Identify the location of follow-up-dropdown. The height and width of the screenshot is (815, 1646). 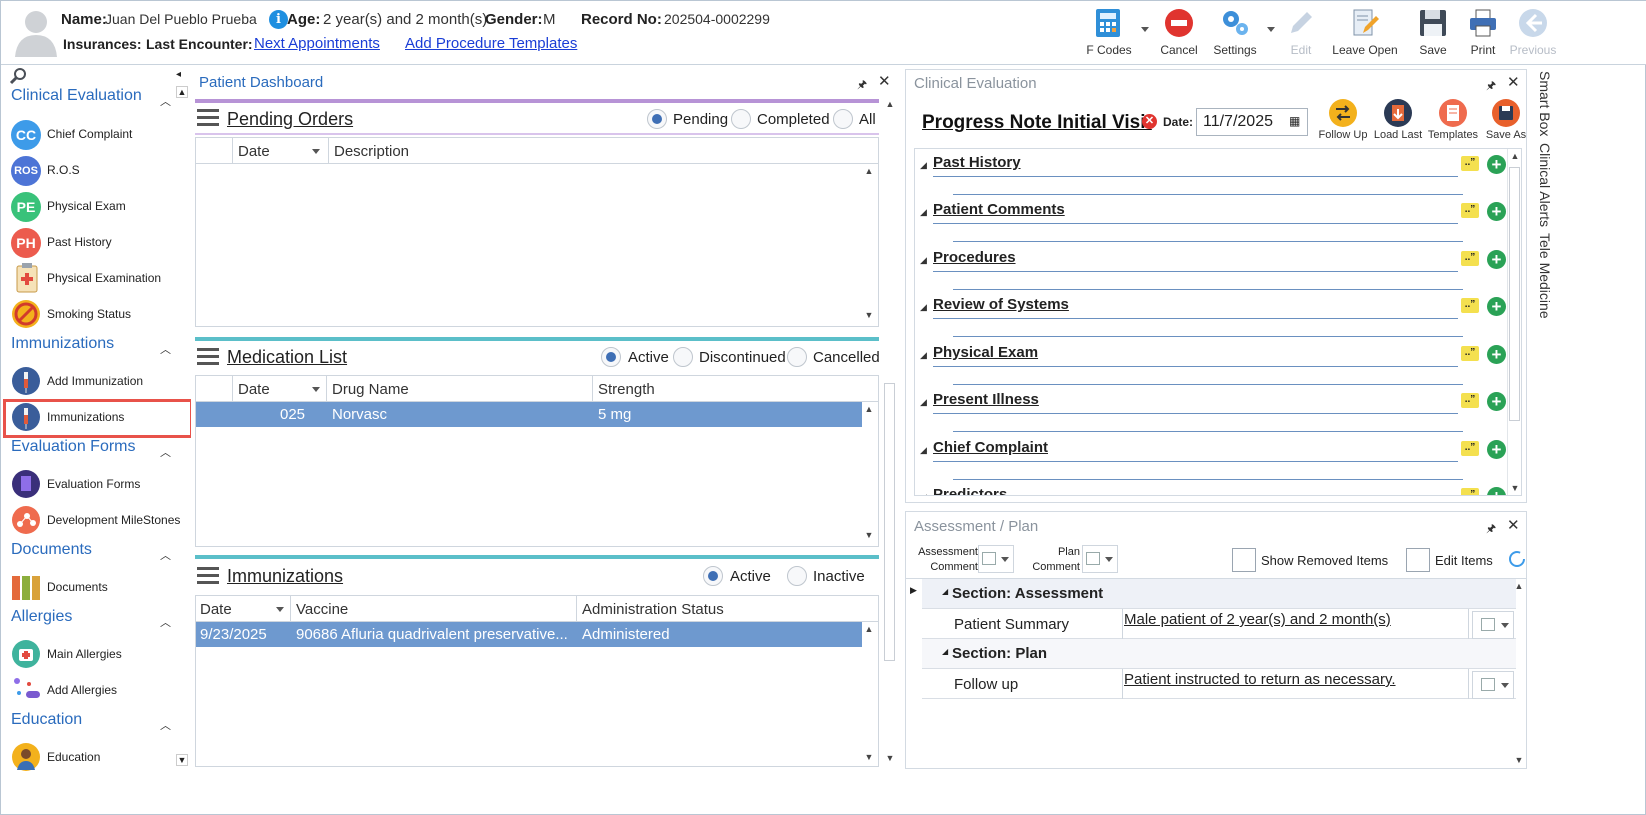
(1493, 685).